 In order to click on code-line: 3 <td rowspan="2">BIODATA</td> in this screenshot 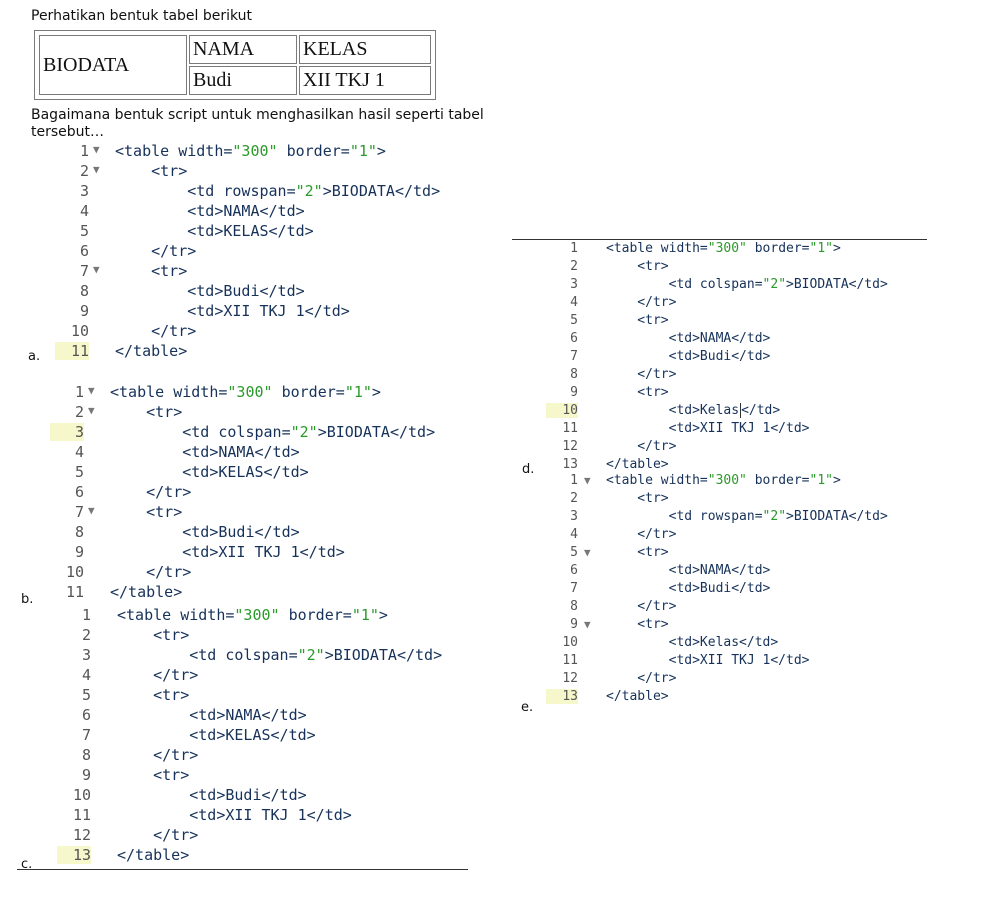, I will do `click(265, 192)`.